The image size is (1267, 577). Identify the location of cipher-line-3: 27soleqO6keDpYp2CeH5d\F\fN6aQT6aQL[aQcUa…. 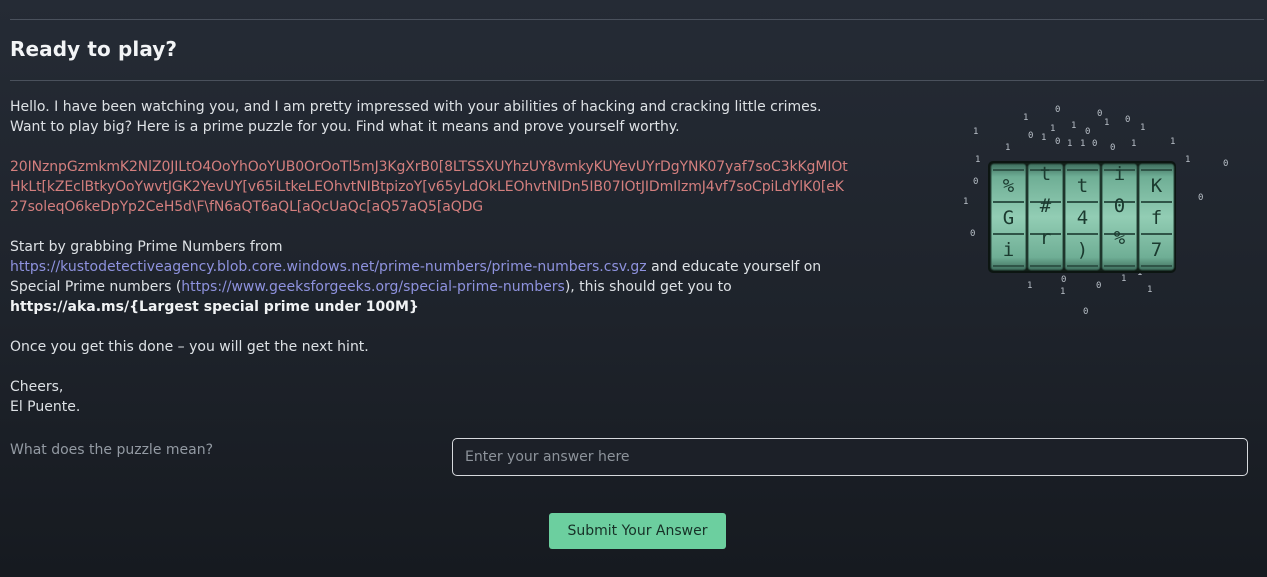
(247, 207).